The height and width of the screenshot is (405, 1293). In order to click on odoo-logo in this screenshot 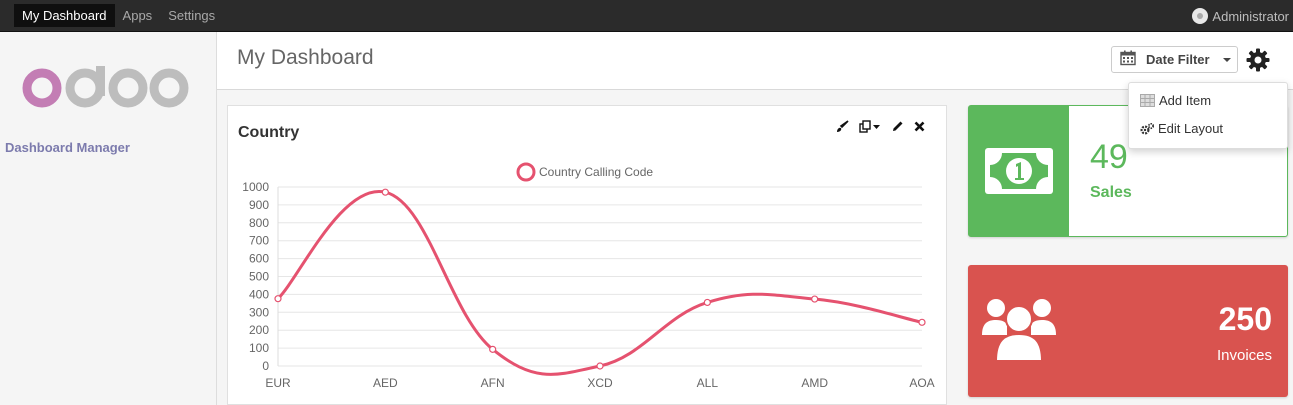, I will do `click(107, 89)`.